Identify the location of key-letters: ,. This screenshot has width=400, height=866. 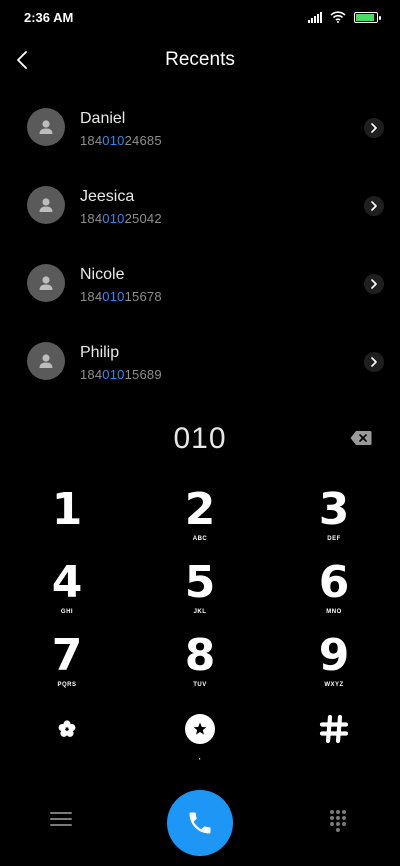
(200, 758).